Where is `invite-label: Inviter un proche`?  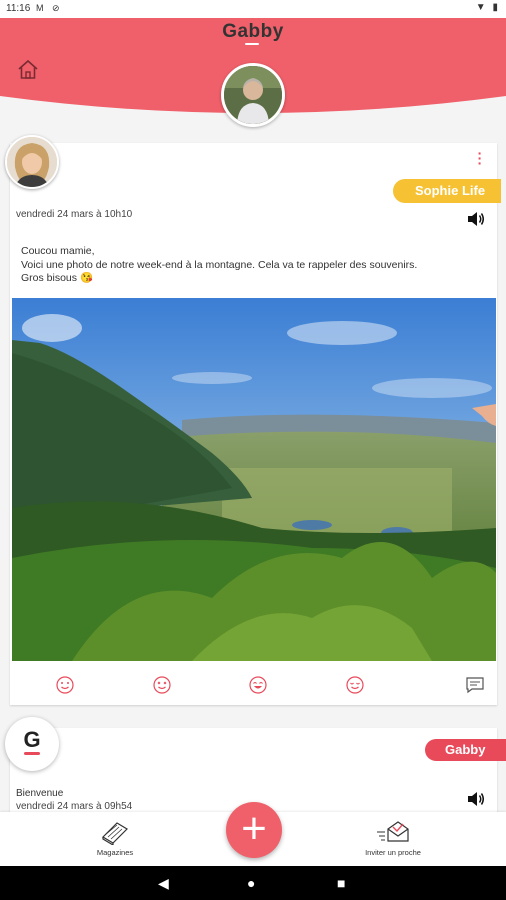 invite-label: Inviter un proche is located at coordinates (393, 852).